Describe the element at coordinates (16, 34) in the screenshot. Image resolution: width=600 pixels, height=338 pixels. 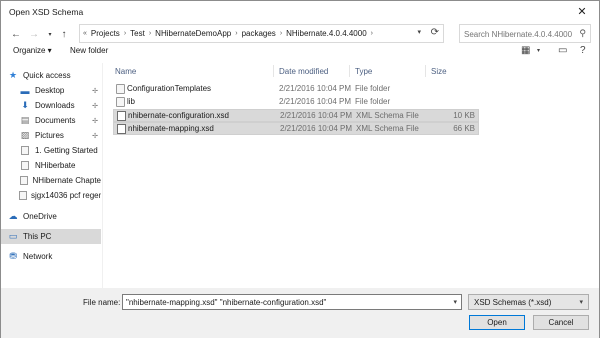
I see `back-arrow-icon: ←` at that location.